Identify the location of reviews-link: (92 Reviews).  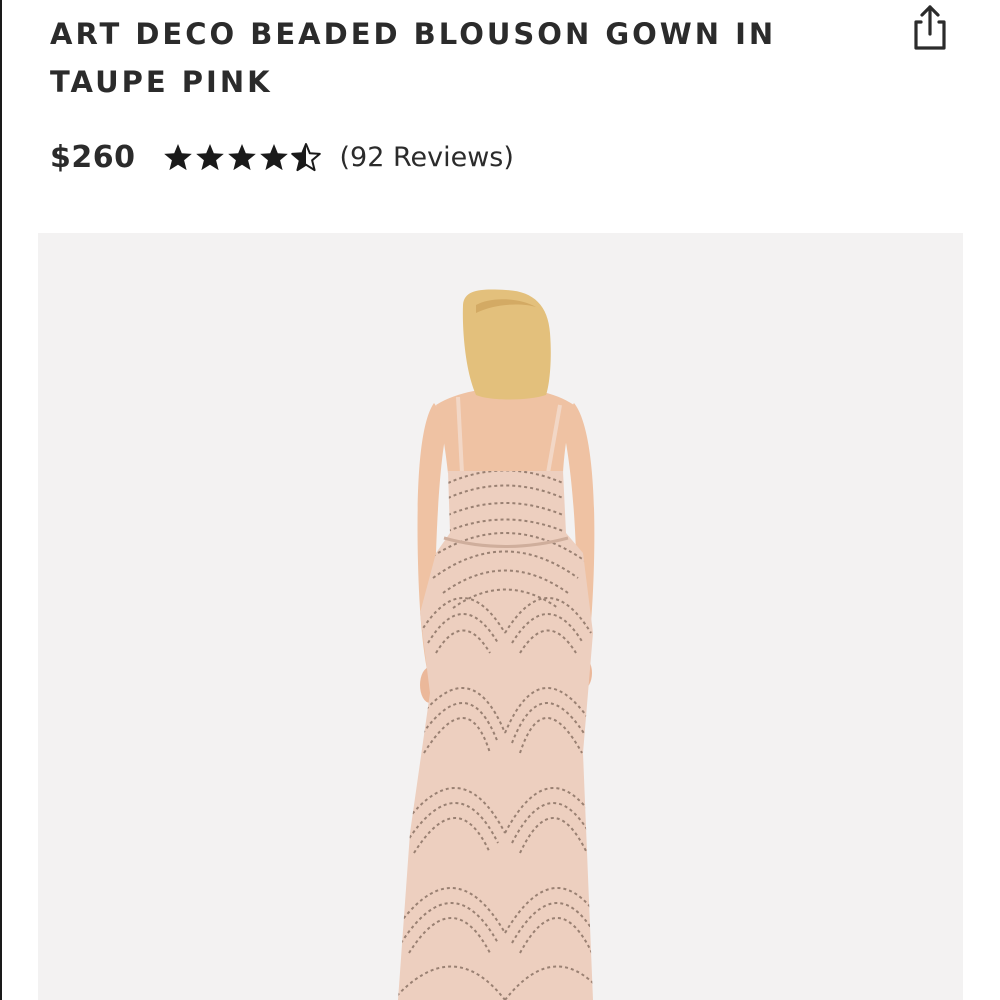
(427, 157).